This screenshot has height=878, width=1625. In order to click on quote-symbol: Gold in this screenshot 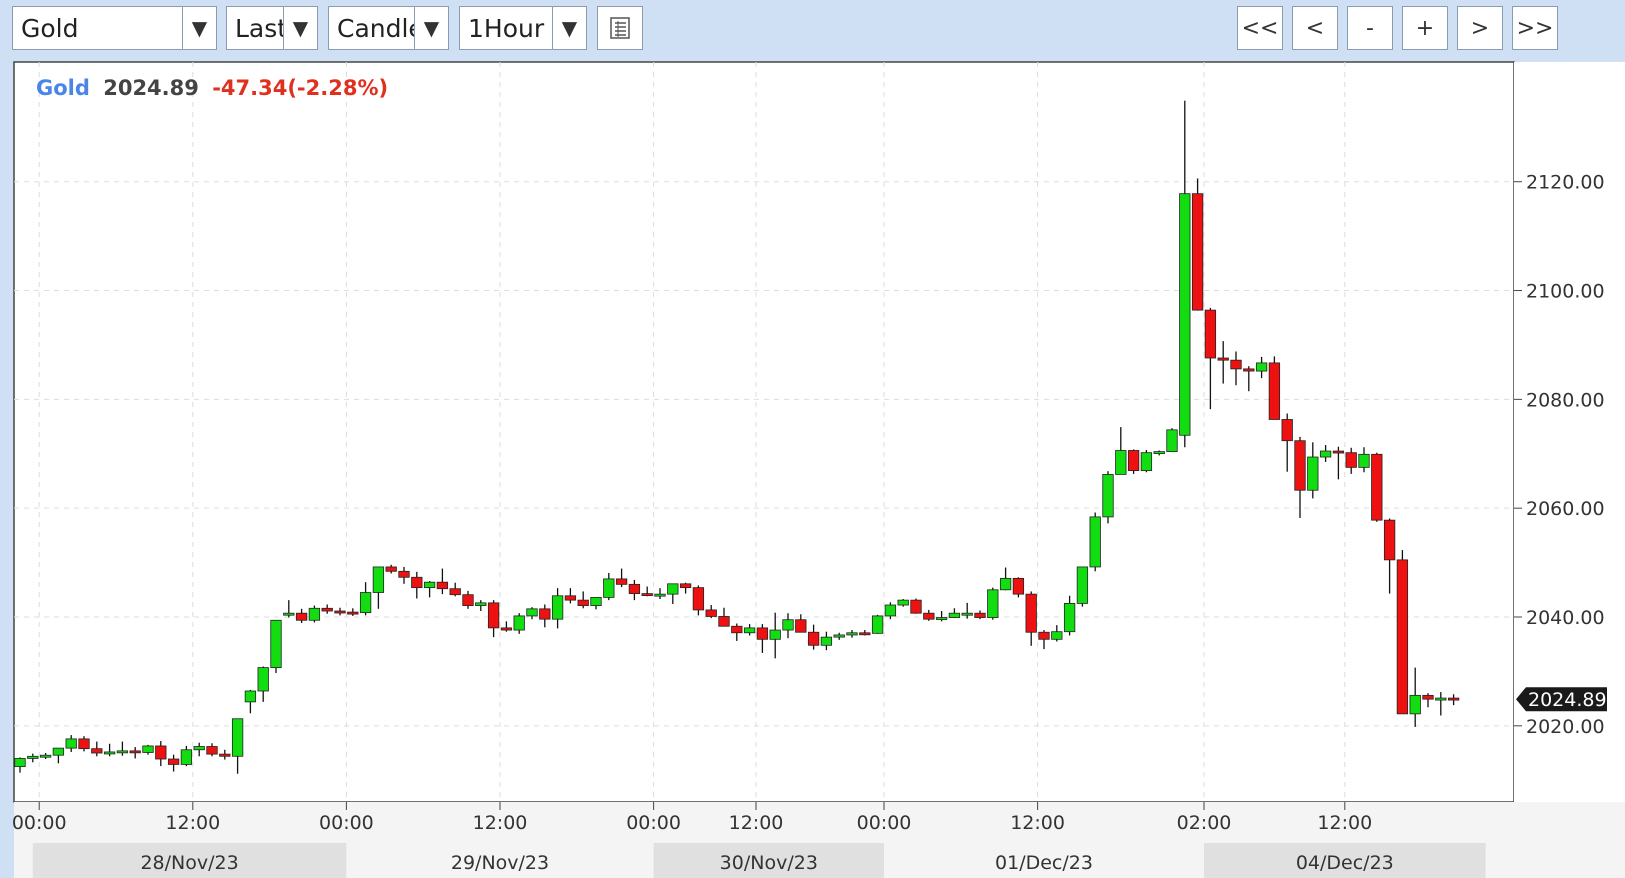, I will do `click(63, 88)`.